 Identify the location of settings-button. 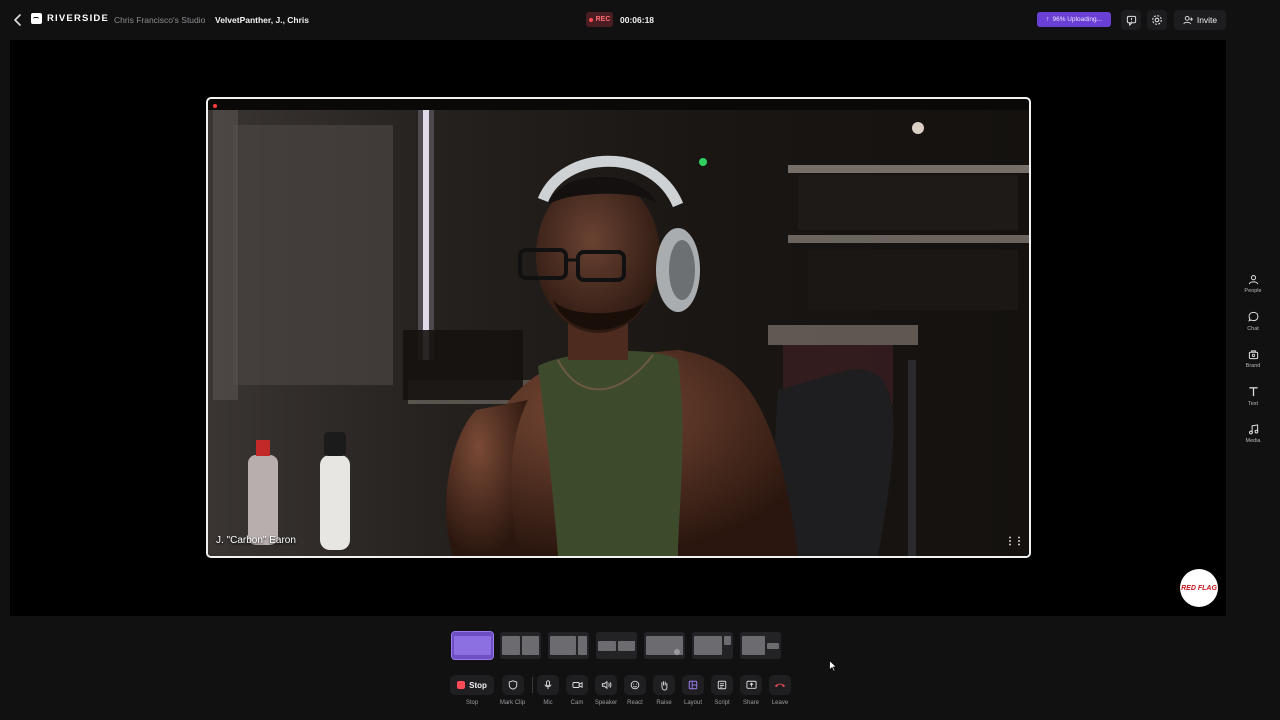
(1157, 20).